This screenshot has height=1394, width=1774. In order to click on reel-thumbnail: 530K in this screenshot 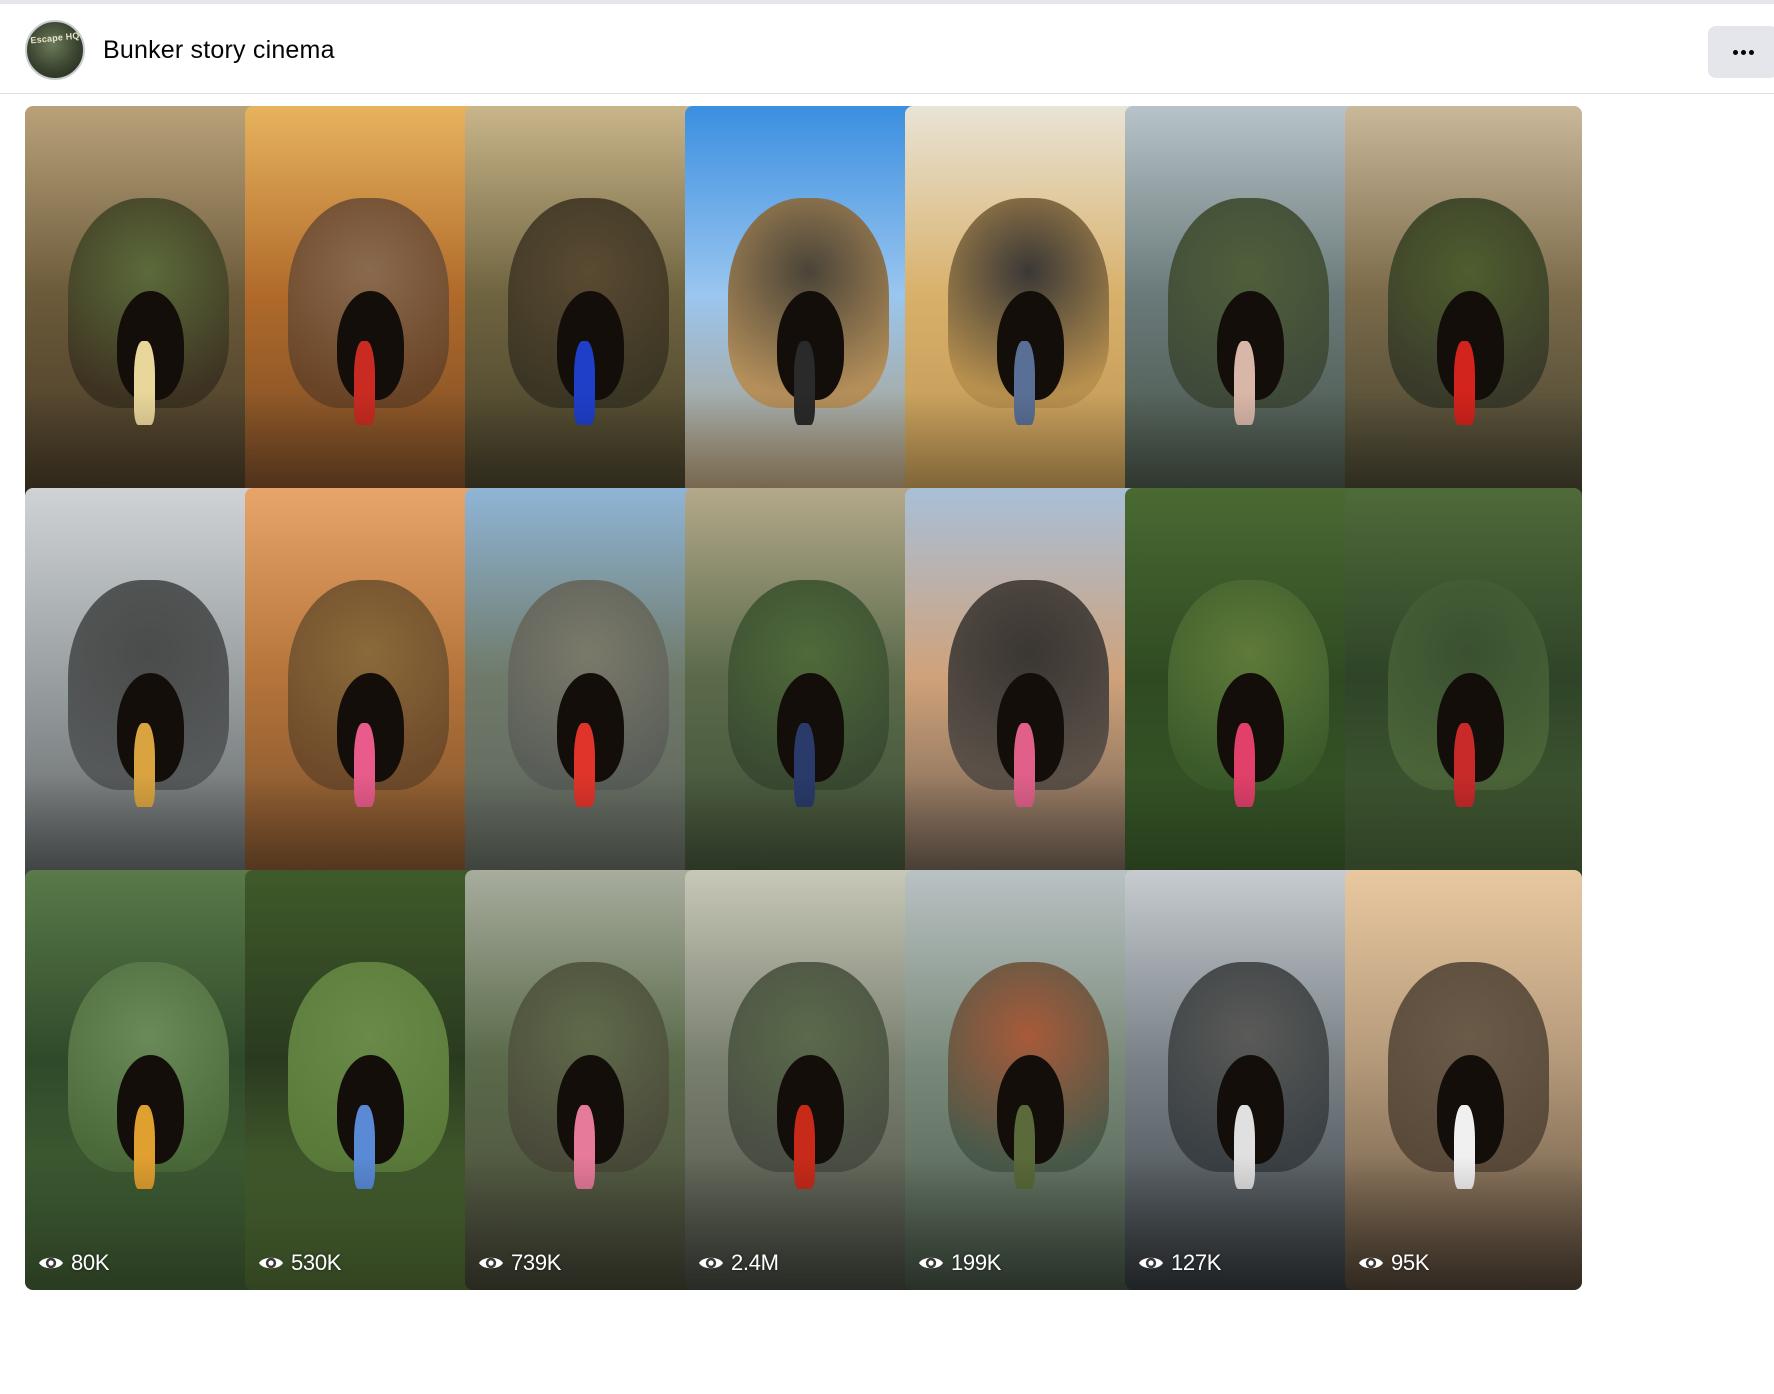, I will do `click(363, 1080)`.